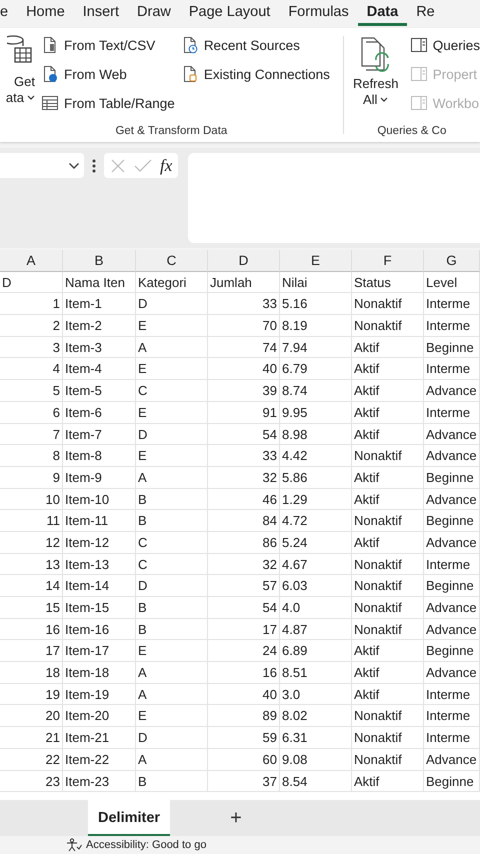 The width and height of the screenshot is (480, 854). Describe the element at coordinates (244, 435) in the screenshot. I see `table-cell: 54` at that location.